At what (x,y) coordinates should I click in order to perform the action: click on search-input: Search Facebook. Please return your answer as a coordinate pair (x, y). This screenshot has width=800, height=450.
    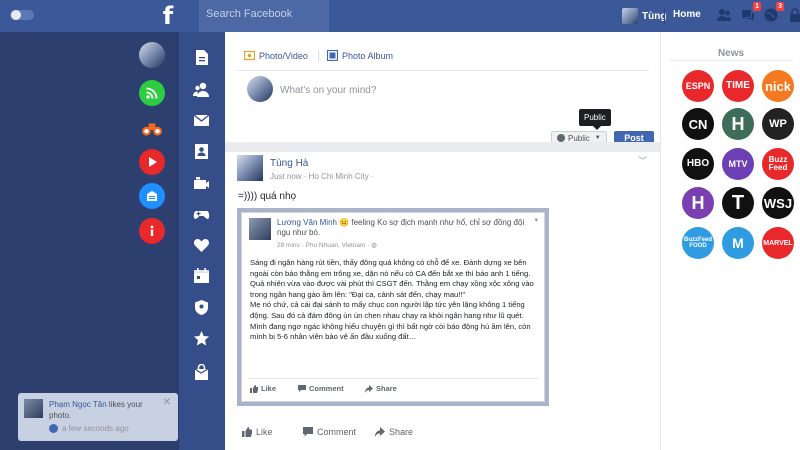
    Looking at the image, I should click on (264, 16).